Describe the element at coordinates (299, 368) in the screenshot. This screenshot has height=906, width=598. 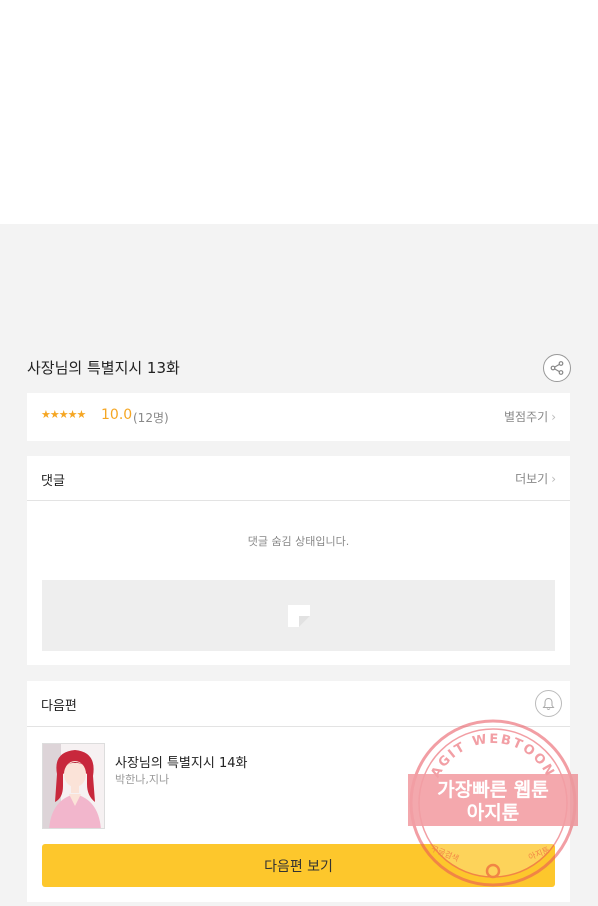
I see `episode-header: 사장님의 특별지시 13화` at that location.